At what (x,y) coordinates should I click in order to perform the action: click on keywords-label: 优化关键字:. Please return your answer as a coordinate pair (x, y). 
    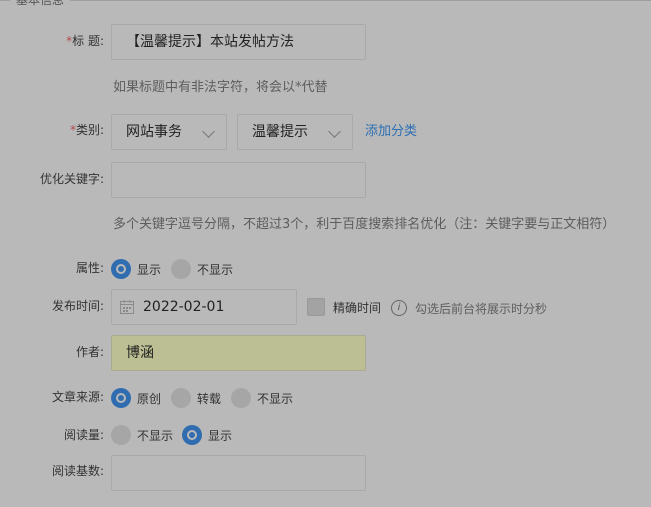
    Looking at the image, I should click on (71, 179).